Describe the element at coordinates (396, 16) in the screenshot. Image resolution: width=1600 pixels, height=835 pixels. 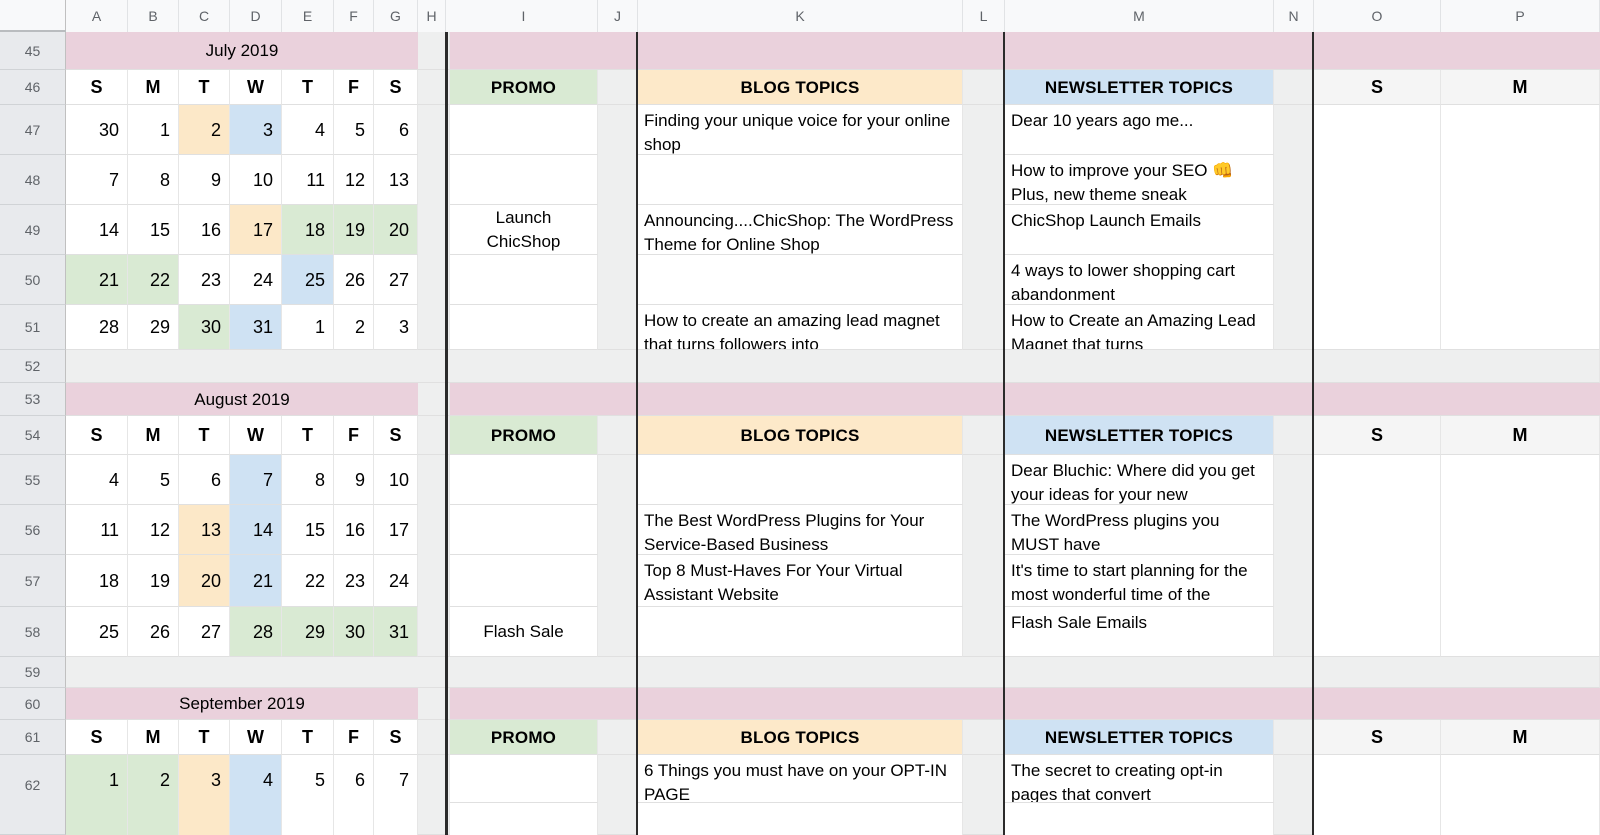
I see `column-header-G: G` at that location.